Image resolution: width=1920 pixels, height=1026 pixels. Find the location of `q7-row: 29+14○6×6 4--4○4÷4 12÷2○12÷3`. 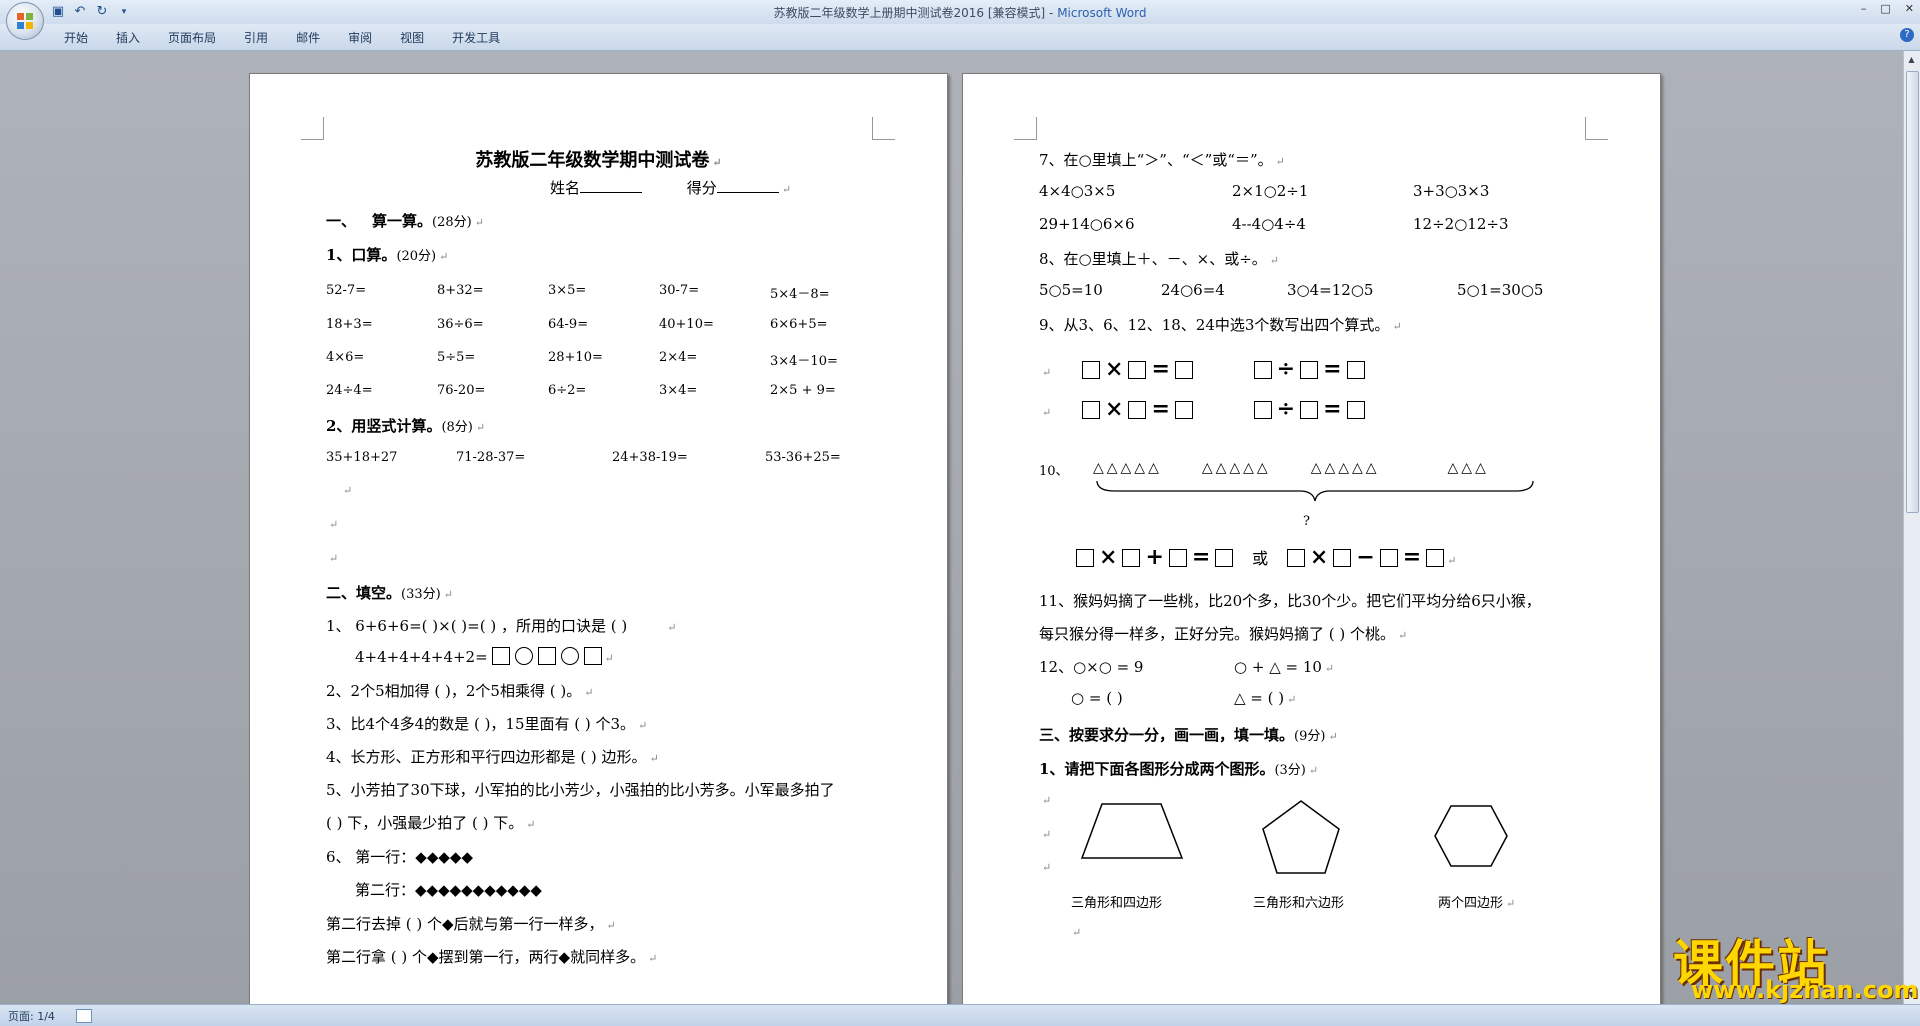

q7-row: 29+14○6×6 4--4○4÷4 12÷2○12÷3 is located at coordinates (1274, 224).